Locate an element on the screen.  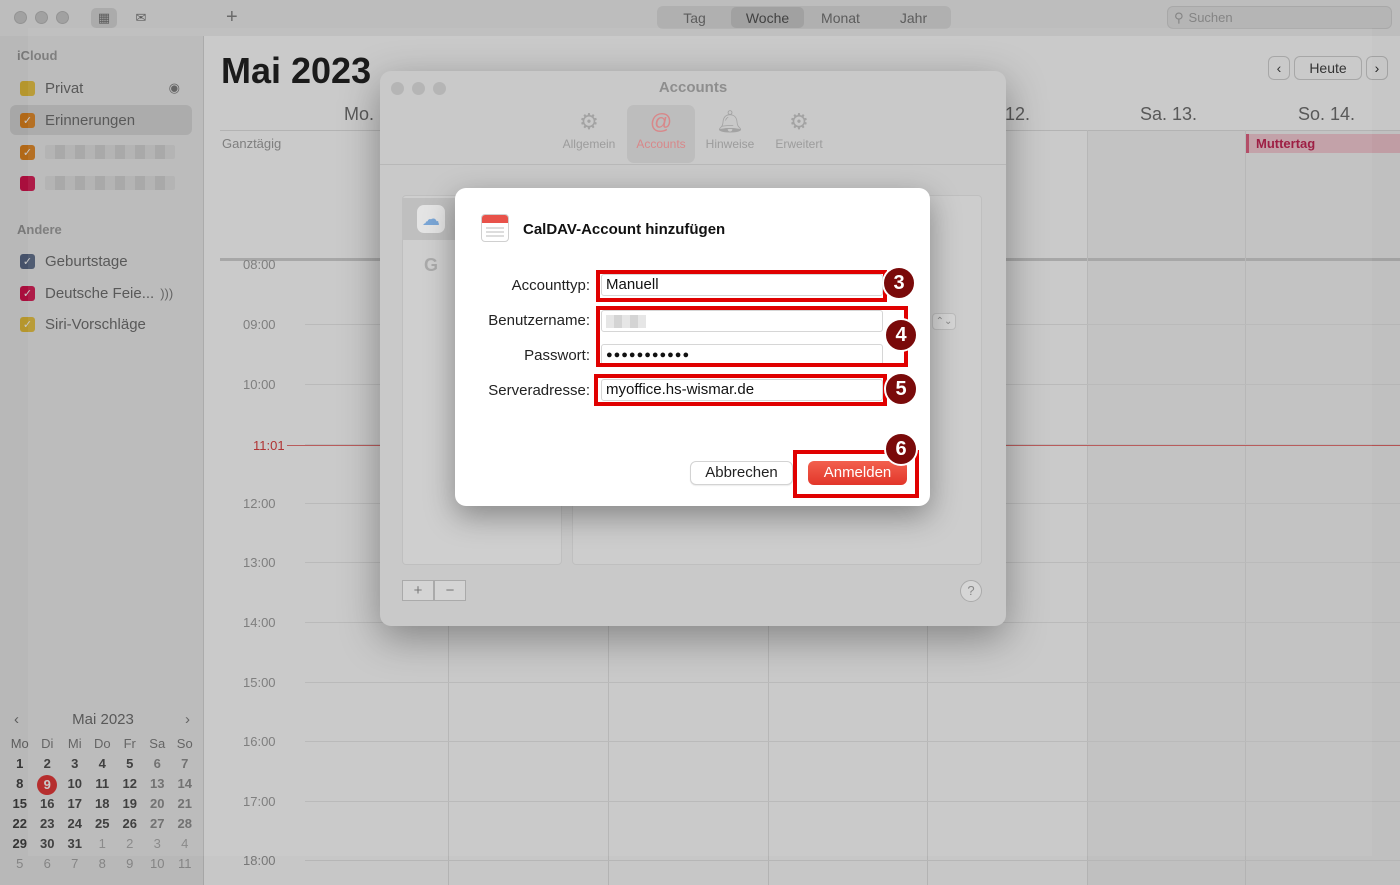
annotation-marker-4: 4 is located at coordinates (901, 335).